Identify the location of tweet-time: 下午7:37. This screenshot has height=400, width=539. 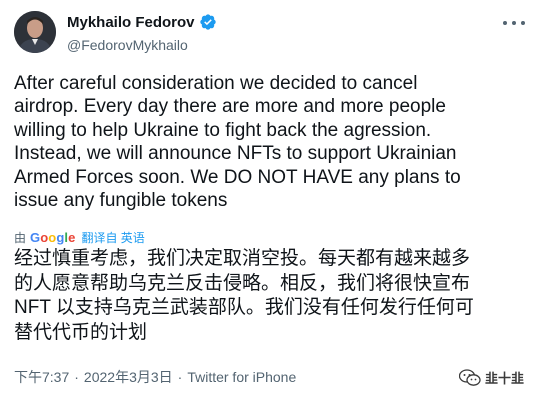
(41, 377).